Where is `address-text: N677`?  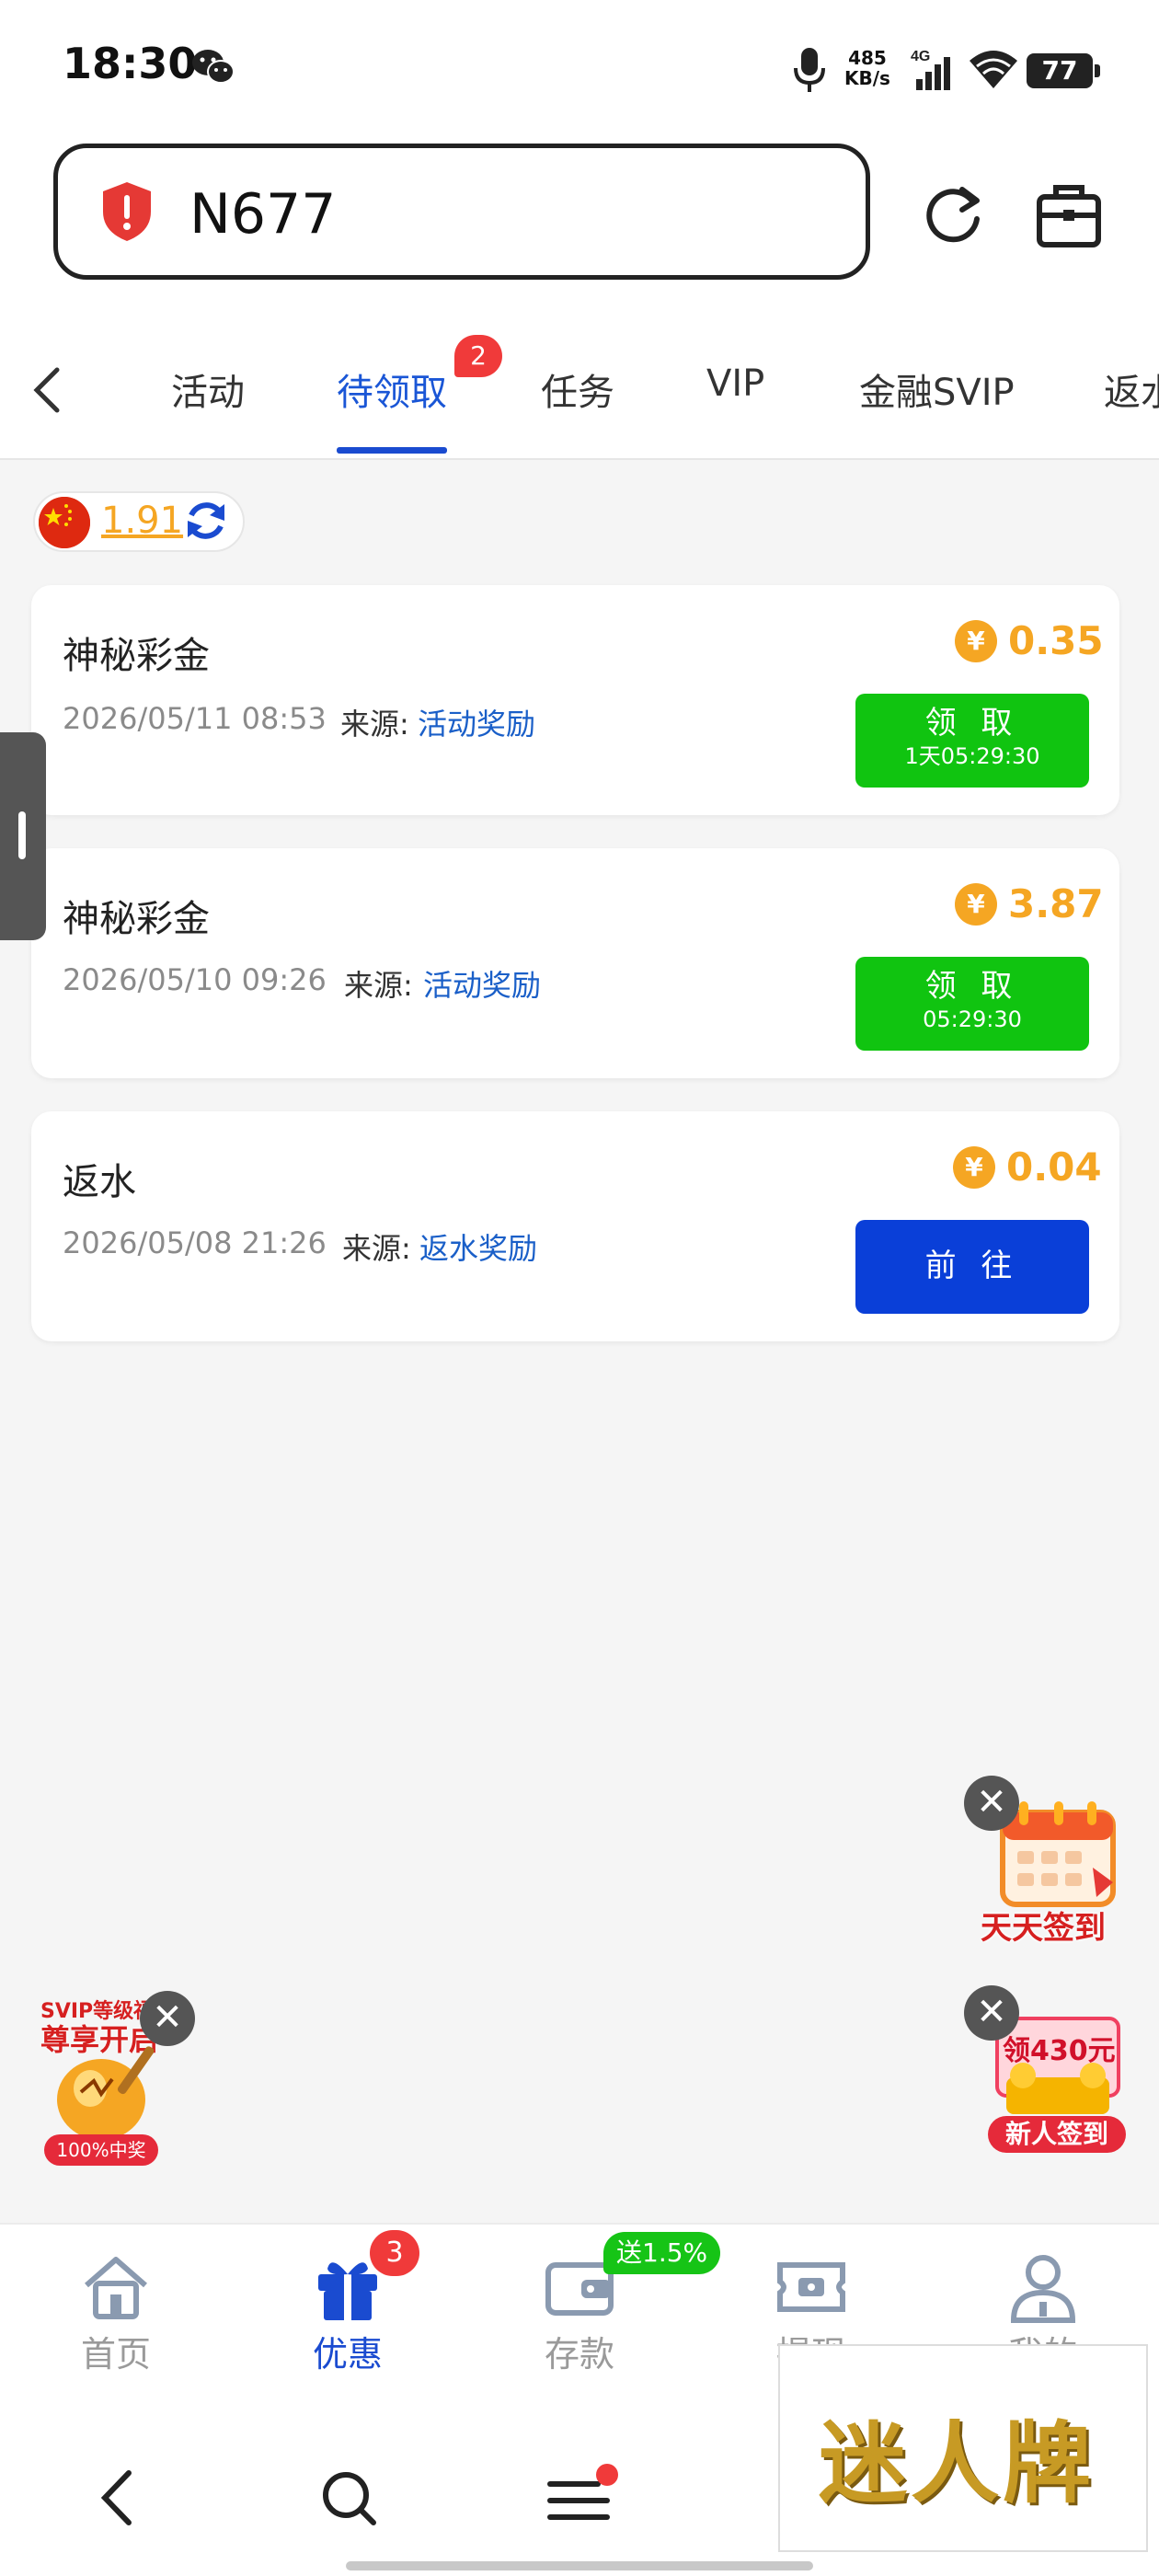
address-text: N677 is located at coordinates (262, 214).